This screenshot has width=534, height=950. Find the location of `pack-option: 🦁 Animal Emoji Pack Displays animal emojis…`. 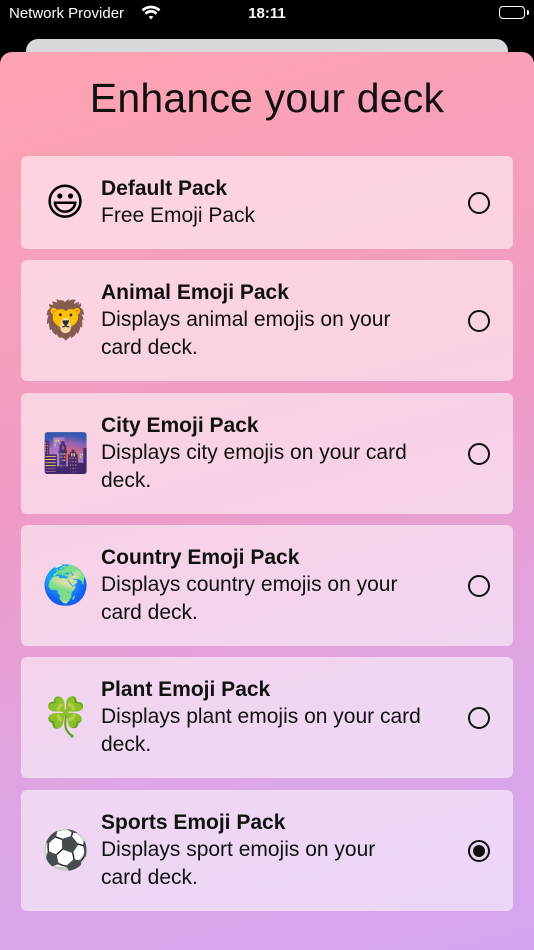

pack-option: 🦁 Animal Emoji Pack Displays animal emojis… is located at coordinates (267, 320).